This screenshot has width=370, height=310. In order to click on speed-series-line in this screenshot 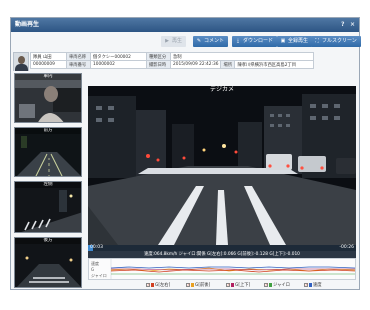, I will do `click(233, 267)`.